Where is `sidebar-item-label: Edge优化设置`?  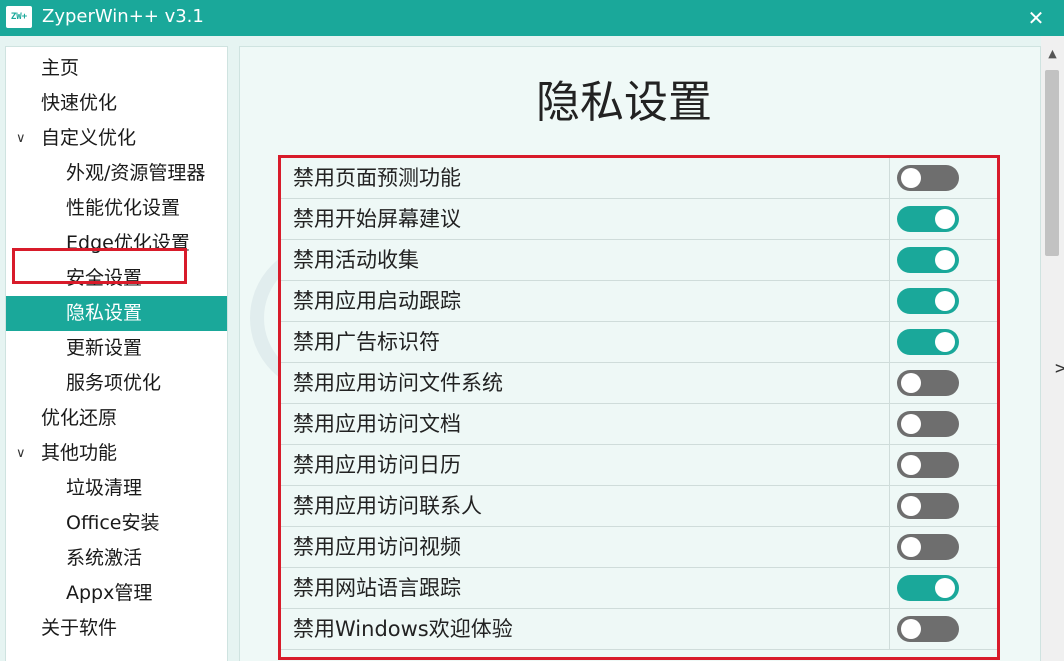 sidebar-item-label: Edge优化设置 is located at coordinates (128, 243).